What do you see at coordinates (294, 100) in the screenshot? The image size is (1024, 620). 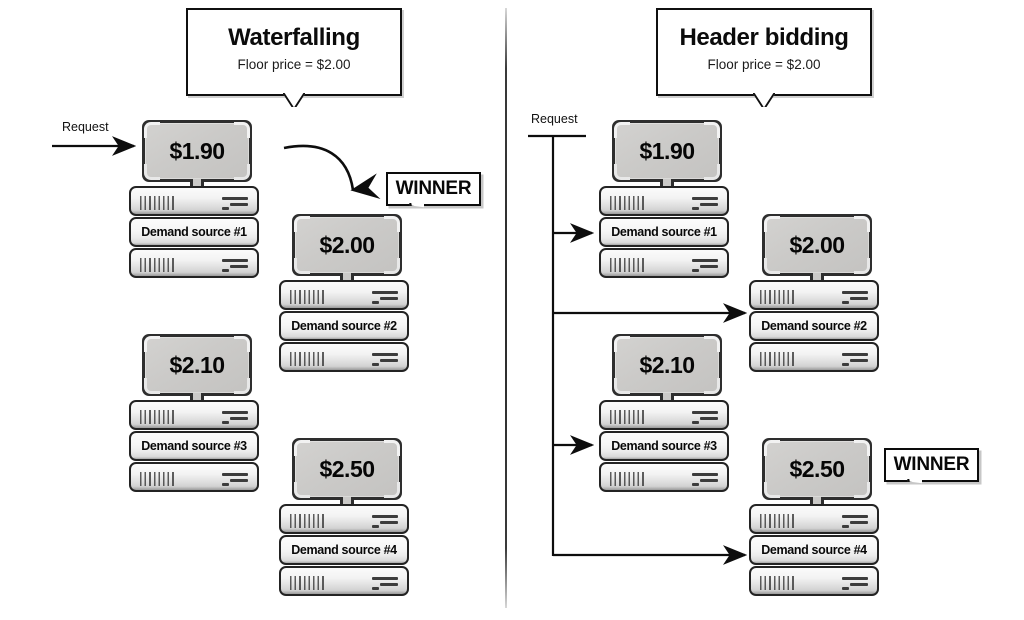 I see `callout-tail-icon` at bounding box center [294, 100].